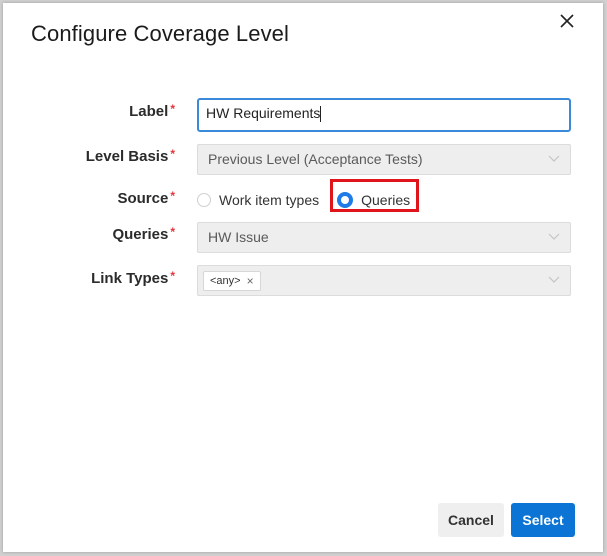  What do you see at coordinates (269, 200) in the screenshot?
I see `radio-label: Work item types` at bounding box center [269, 200].